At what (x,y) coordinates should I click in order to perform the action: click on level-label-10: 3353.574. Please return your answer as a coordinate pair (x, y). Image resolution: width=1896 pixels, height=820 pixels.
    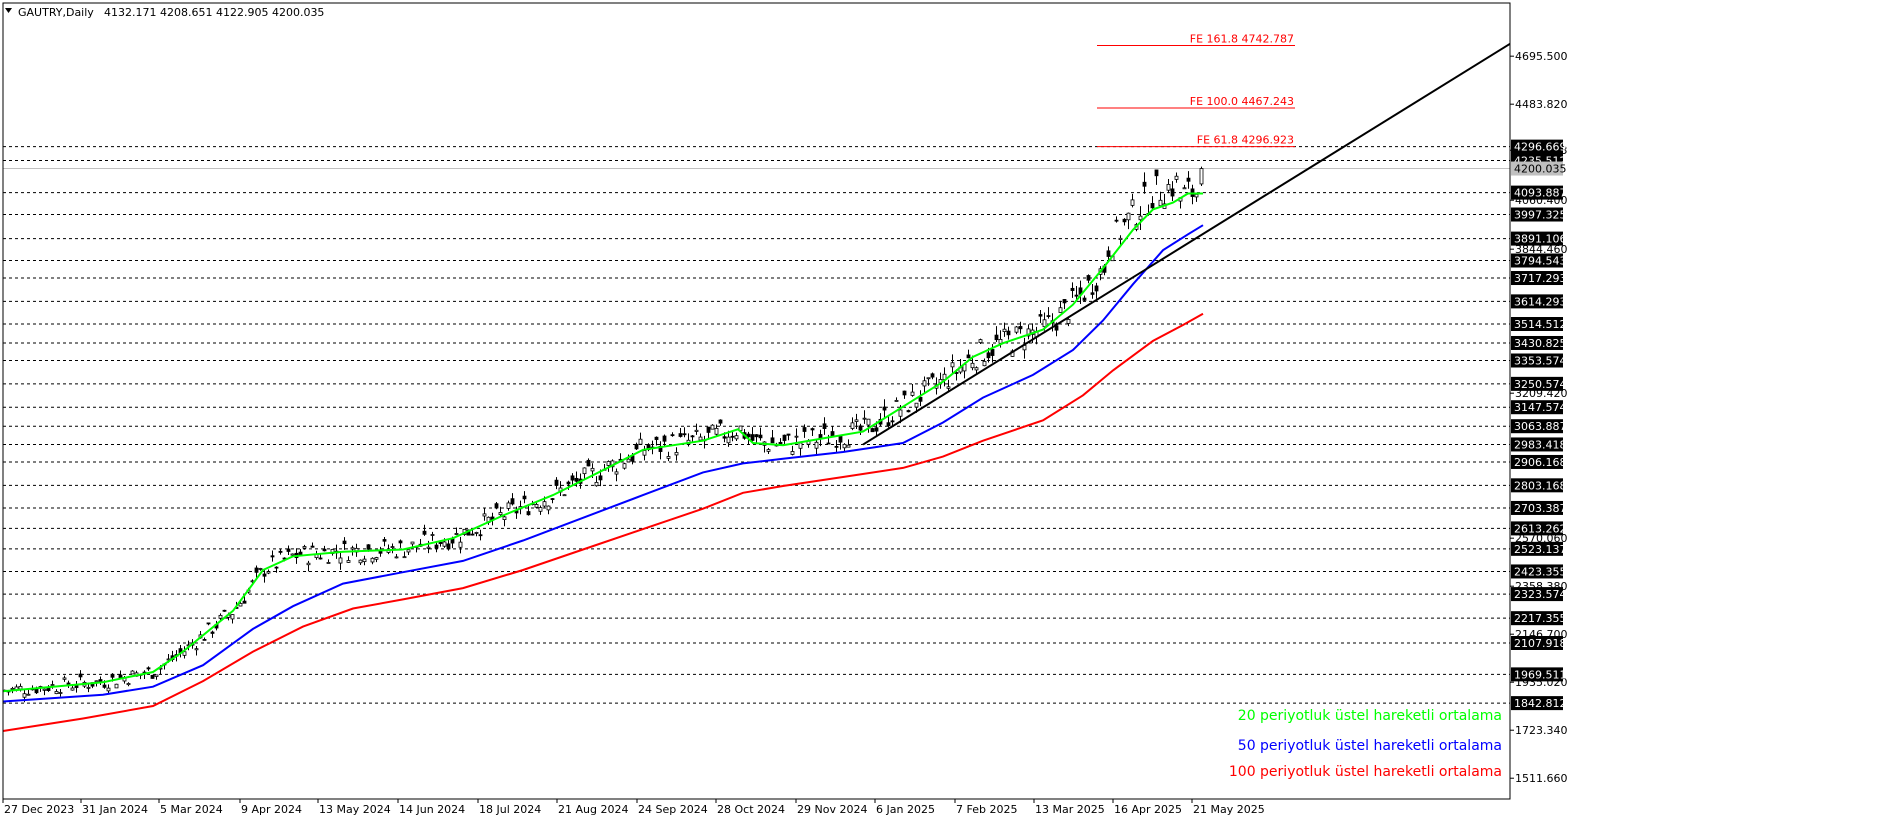
    Looking at the image, I should click on (1540, 361).